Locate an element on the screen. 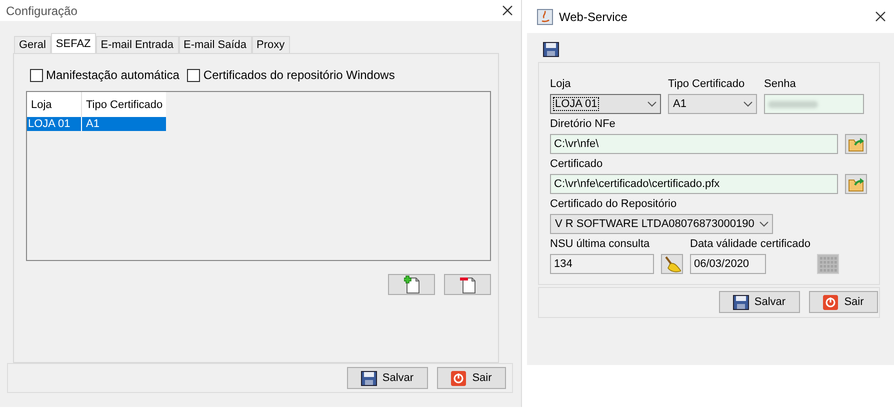 The height and width of the screenshot is (413, 894). document-plus-icon is located at coordinates (412, 284).